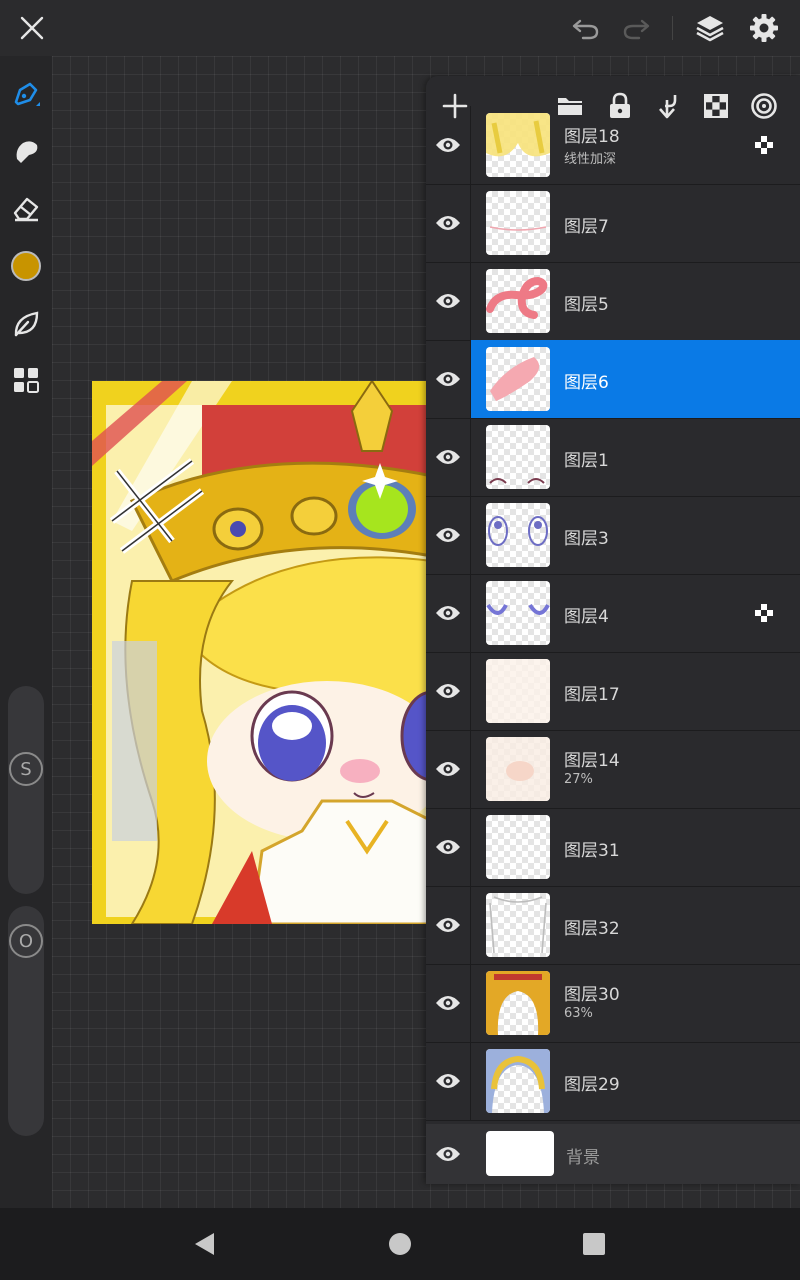 This screenshot has height=1280, width=800. I want to click on layer-row: 图层32, so click(613, 925).